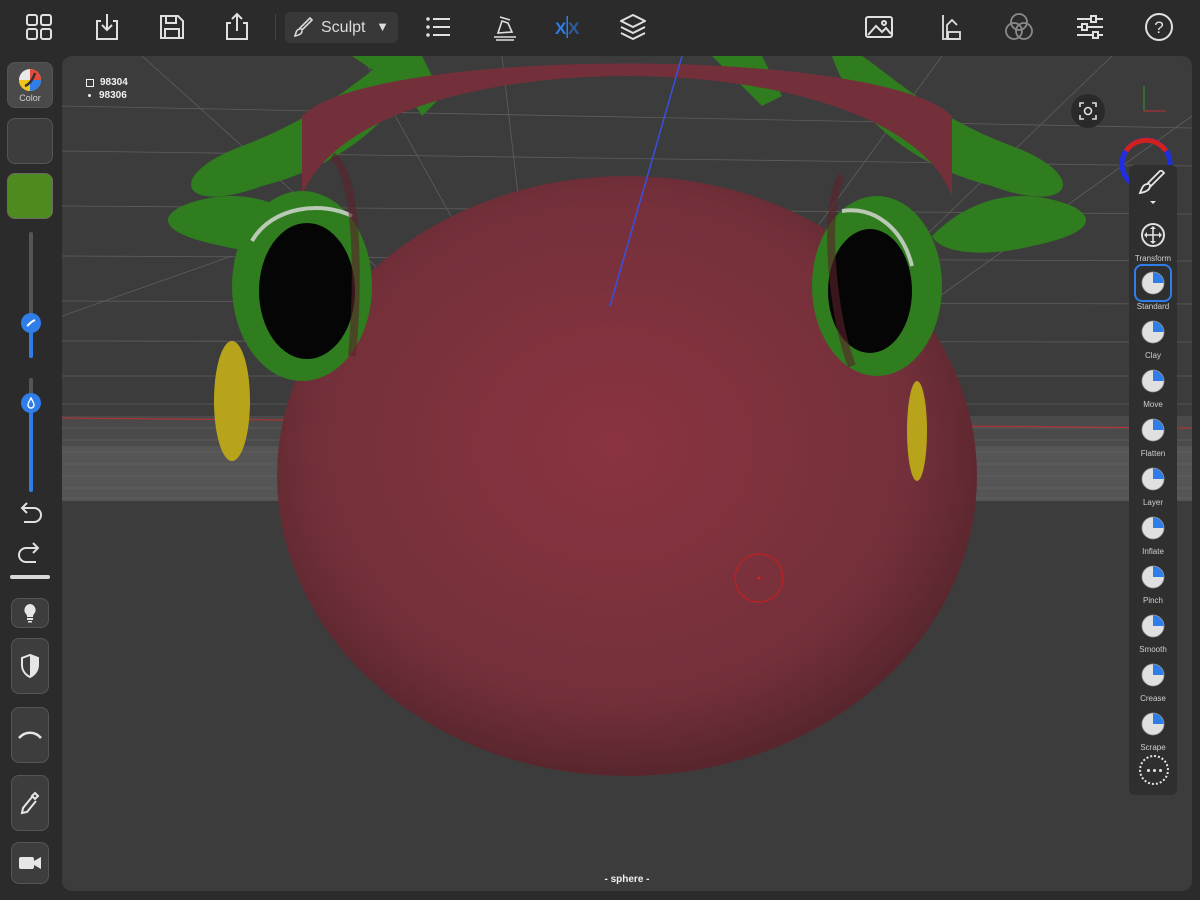 Image resolution: width=1200 pixels, height=900 pixels. What do you see at coordinates (1153, 430) in the screenshot?
I see `flatten-icon` at bounding box center [1153, 430].